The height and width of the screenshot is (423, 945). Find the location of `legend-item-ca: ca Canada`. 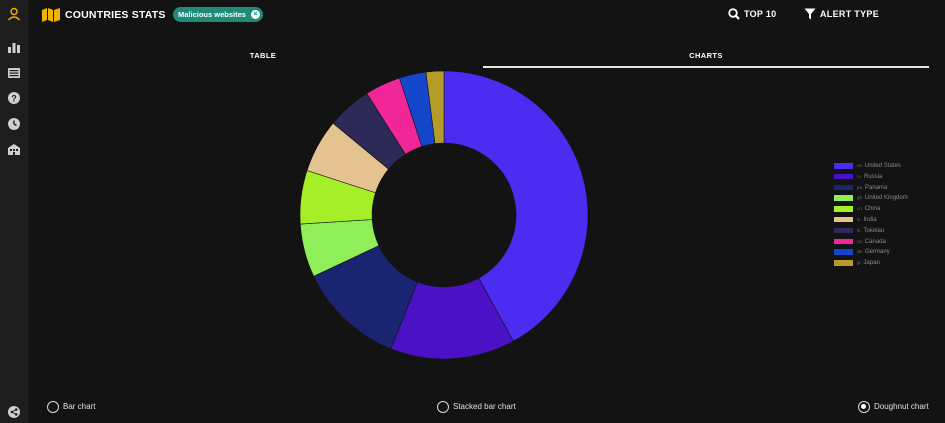

legend-item-ca: ca Canada is located at coordinates (884, 242).